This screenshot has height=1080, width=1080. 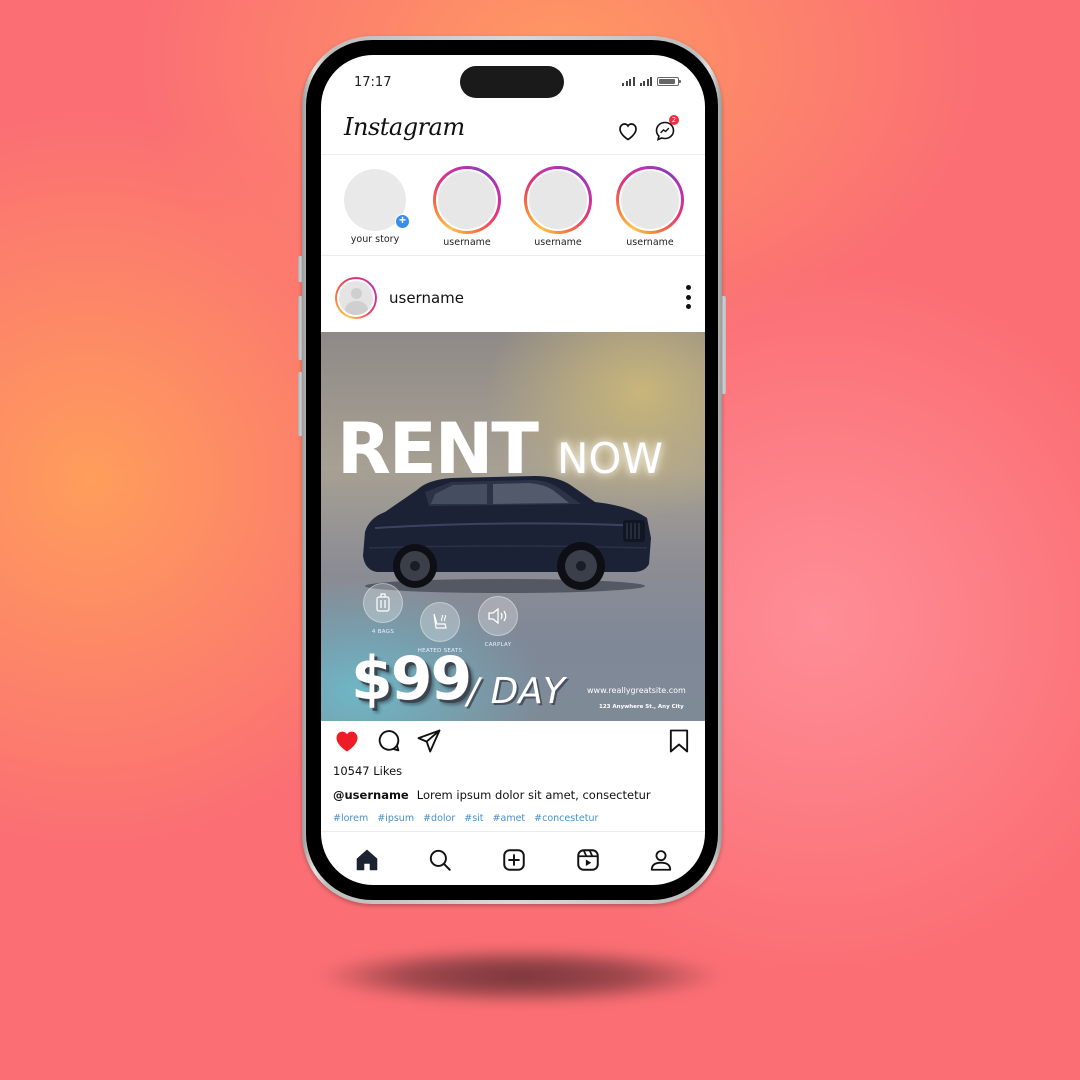 What do you see at coordinates (645, 81) in the screenshot?
I see `wifi-signal-icon` at bounding box center [645, 81].